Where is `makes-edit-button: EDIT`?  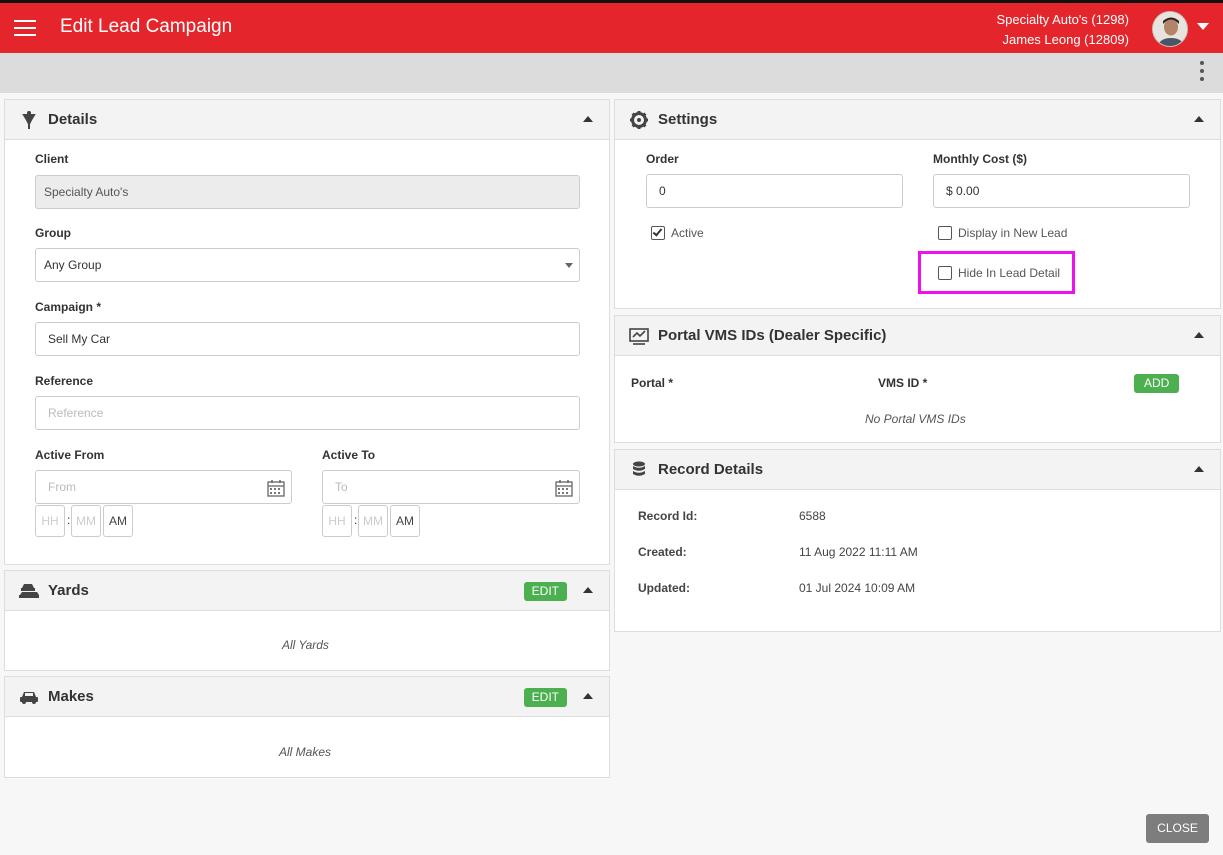
makes-edit-button: EDIT is located at coordinates (545, 697).